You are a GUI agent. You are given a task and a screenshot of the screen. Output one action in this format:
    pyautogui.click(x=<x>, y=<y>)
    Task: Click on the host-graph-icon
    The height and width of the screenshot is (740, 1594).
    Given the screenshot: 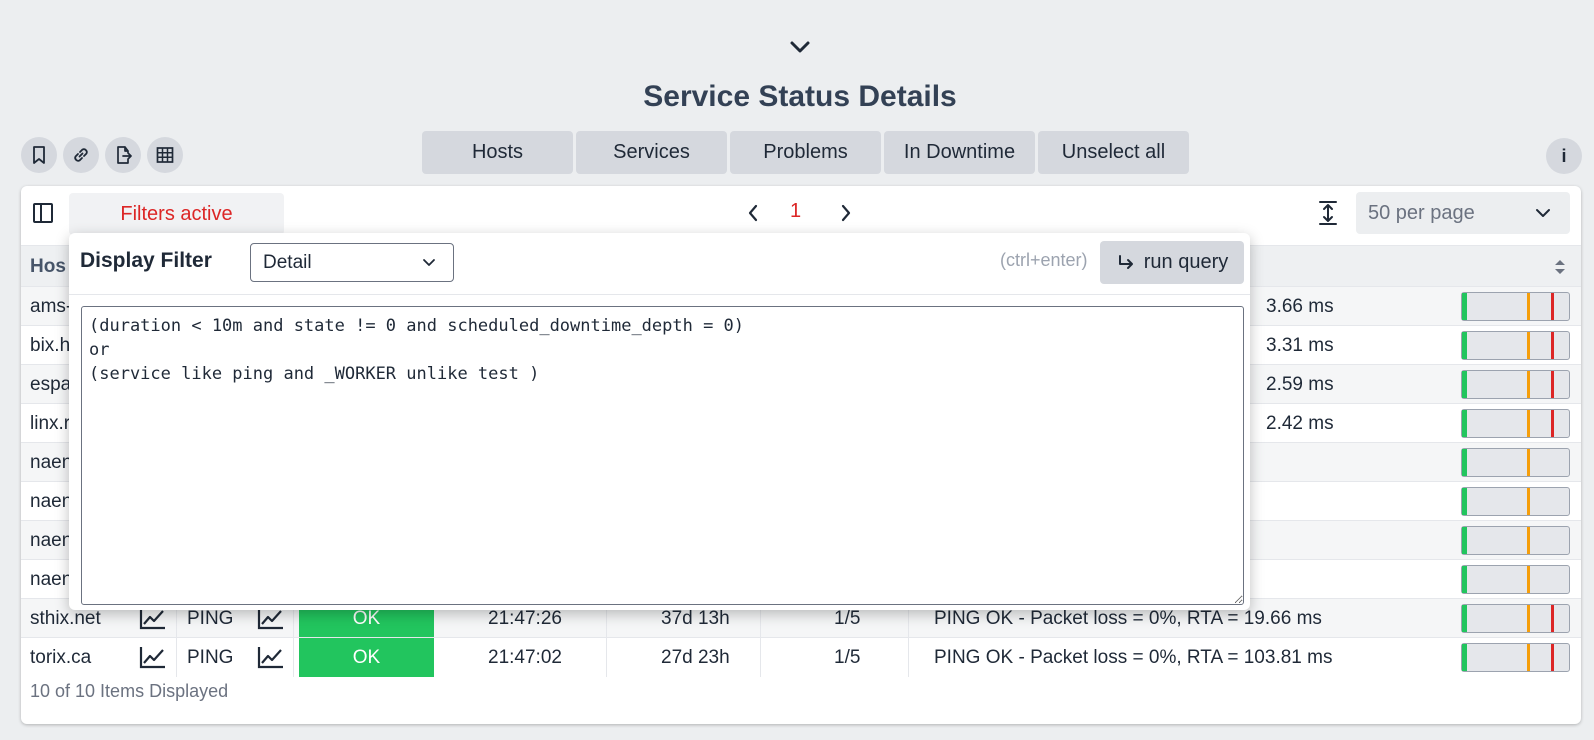 What is the action you would take?
    pyautogui.click(x=153, y=657)
    